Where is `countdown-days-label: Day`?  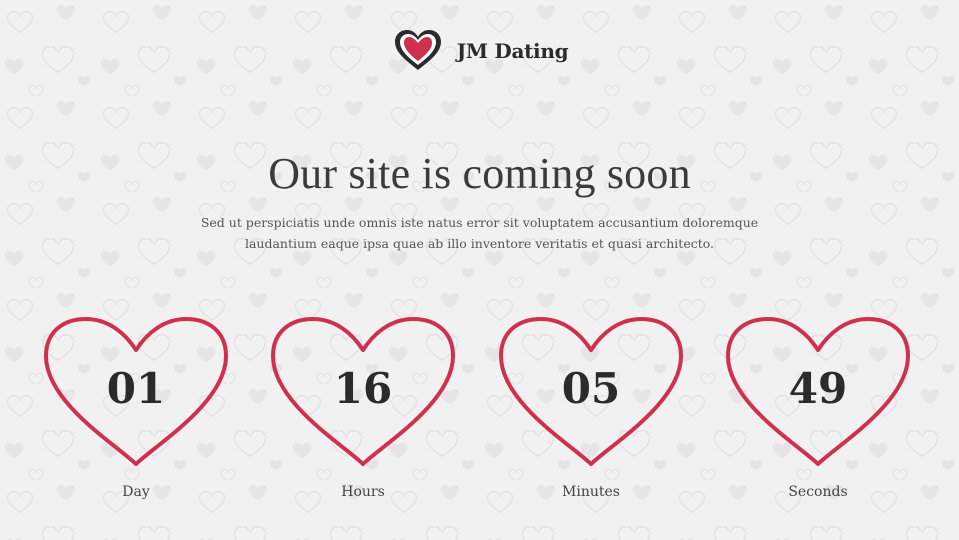 countdown-days-label: Day is located at coordinates (136, 492).